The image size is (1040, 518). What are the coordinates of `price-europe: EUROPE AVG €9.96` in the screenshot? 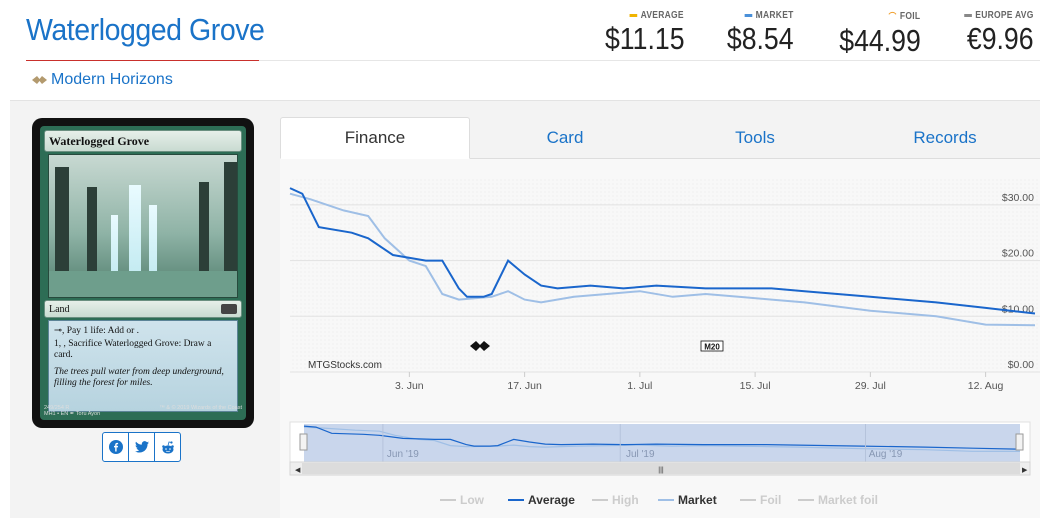 It's located at (993, 34).